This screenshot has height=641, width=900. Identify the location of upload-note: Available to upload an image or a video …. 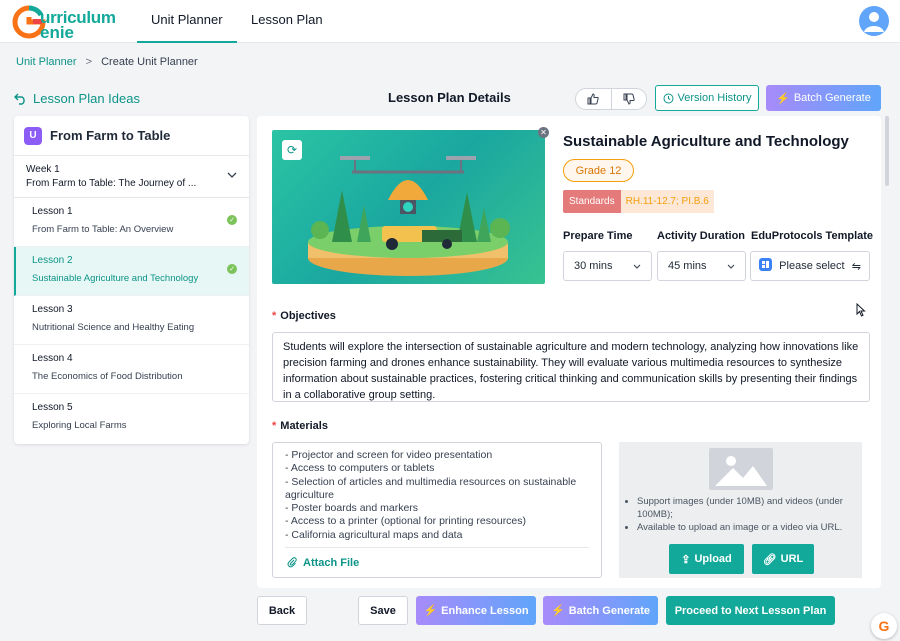
(748, 527).